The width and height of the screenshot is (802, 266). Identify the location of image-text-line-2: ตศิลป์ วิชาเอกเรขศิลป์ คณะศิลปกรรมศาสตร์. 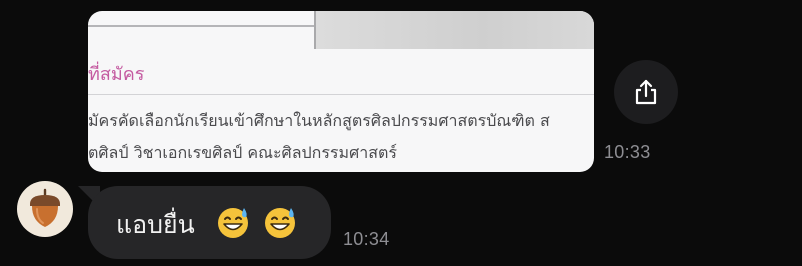
(242, 152).